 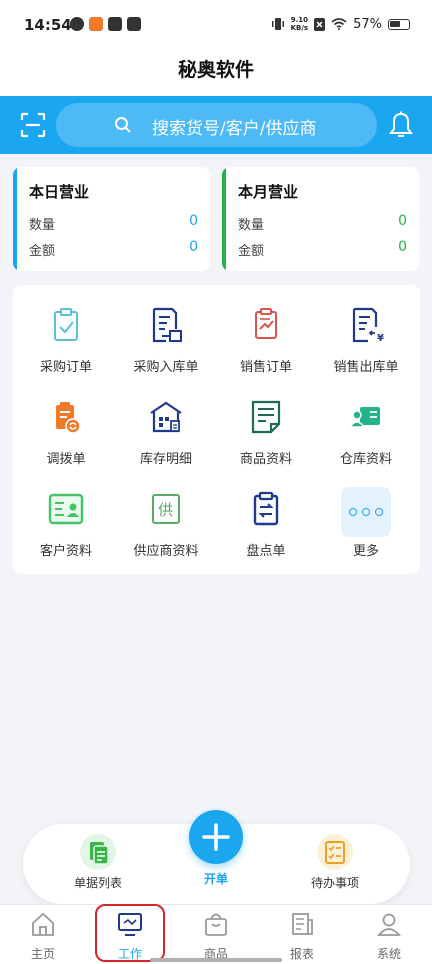 What do you see at coordinates (335, 852) in the screenshot?
I see `todo-icon` at bounding box center [335, 852].